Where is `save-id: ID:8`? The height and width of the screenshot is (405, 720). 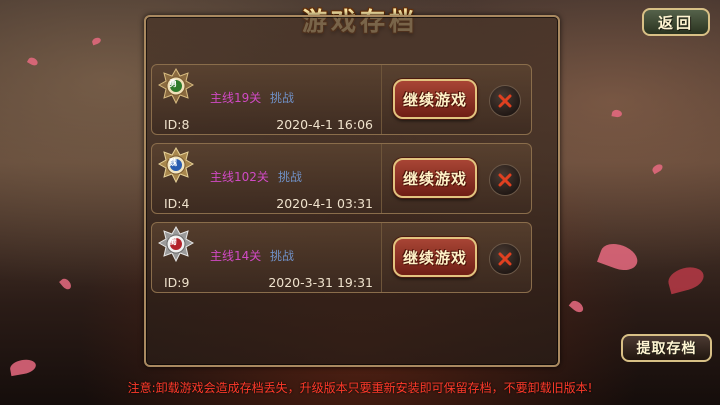 save-id: ID:8 is located at coordinates (177, 124).